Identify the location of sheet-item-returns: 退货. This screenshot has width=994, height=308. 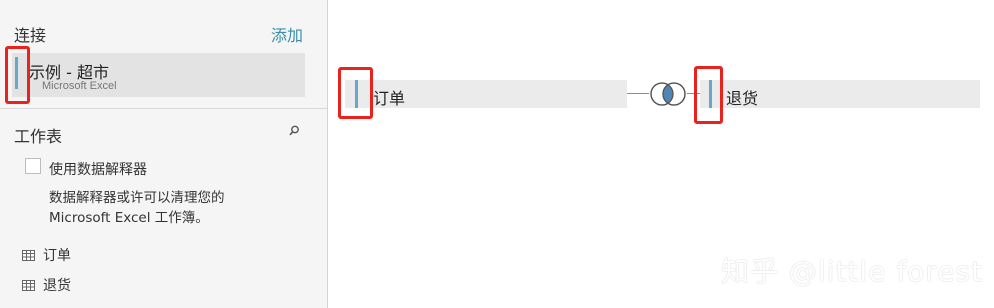
(46, 285).